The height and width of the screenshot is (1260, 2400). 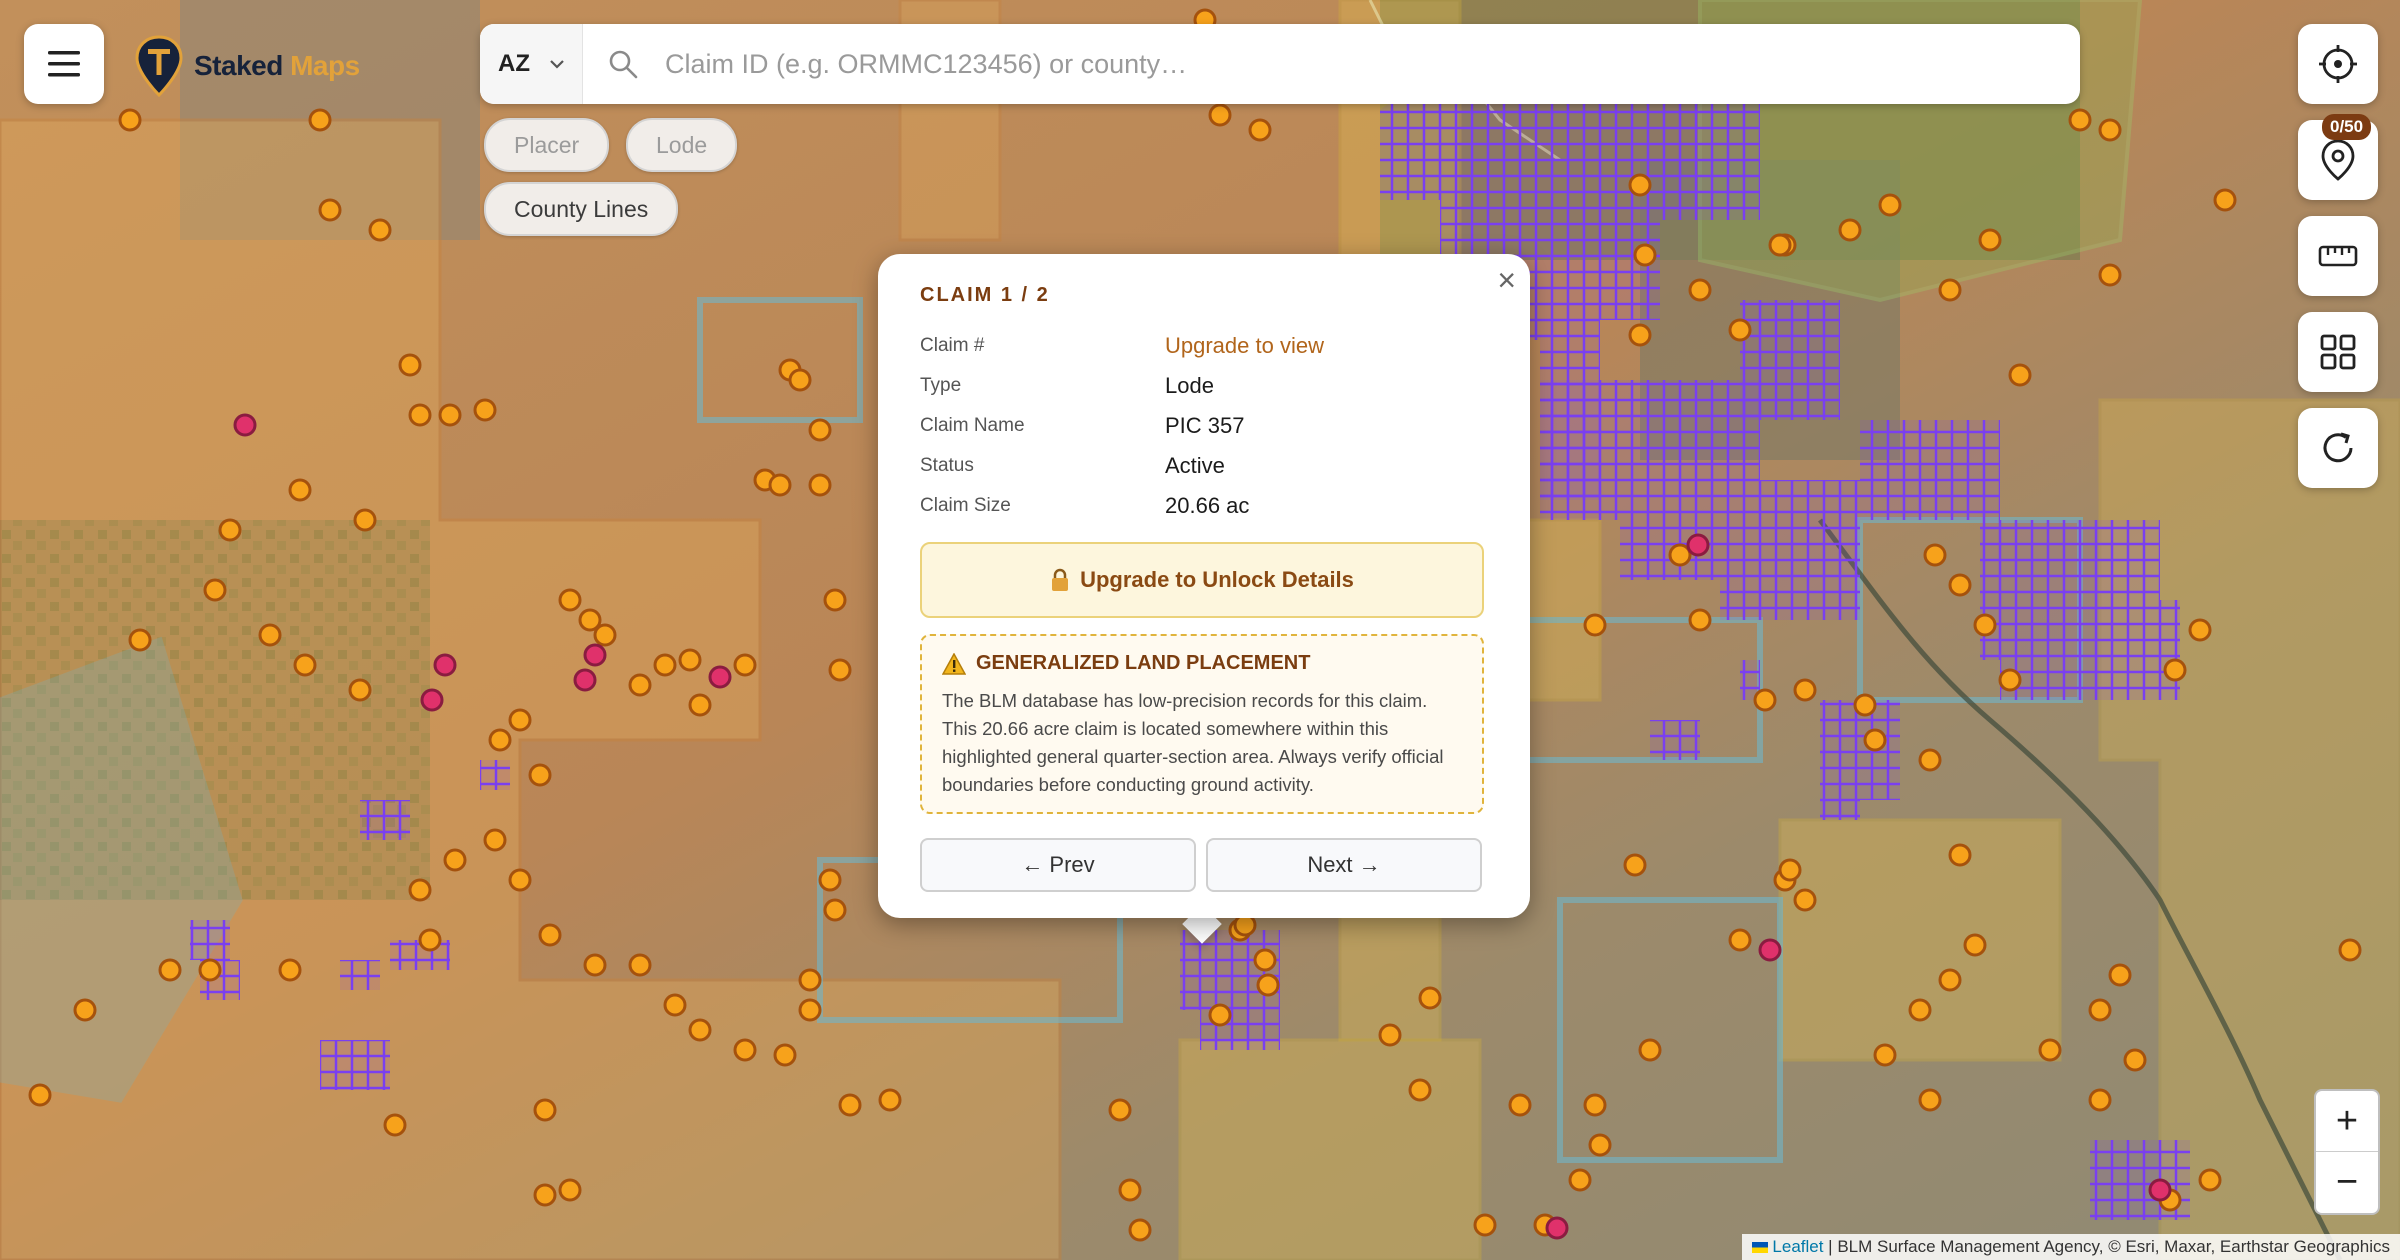 I want to click on prev-button: ← Prev, so click(x=1058, y=865).